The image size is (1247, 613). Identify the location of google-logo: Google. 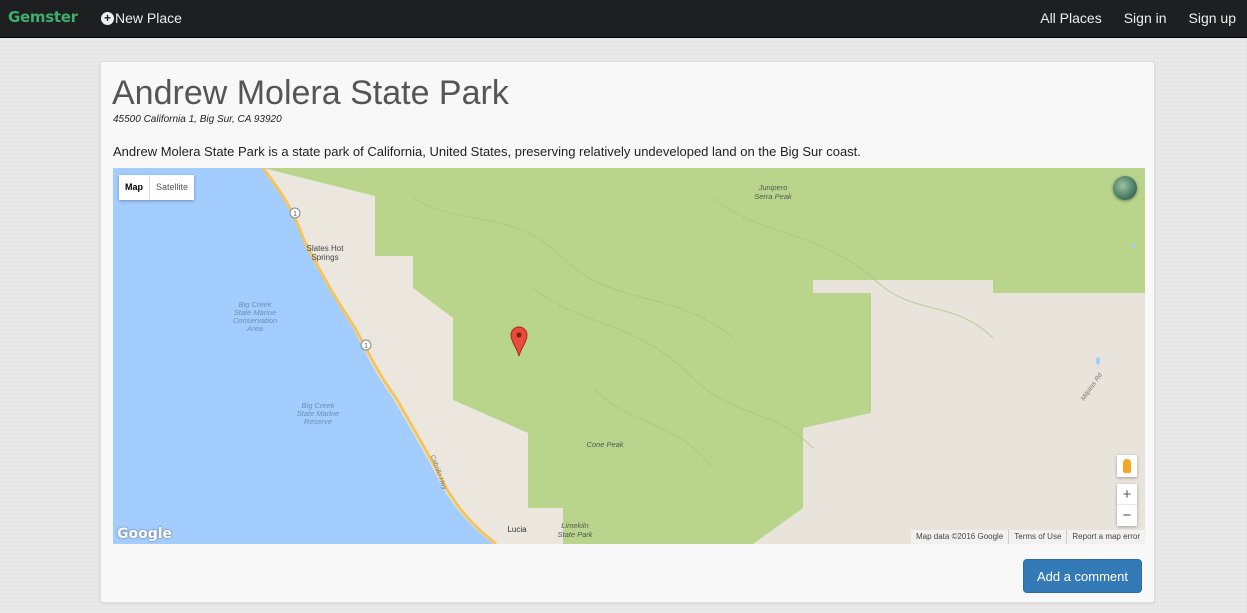
(144, 534).